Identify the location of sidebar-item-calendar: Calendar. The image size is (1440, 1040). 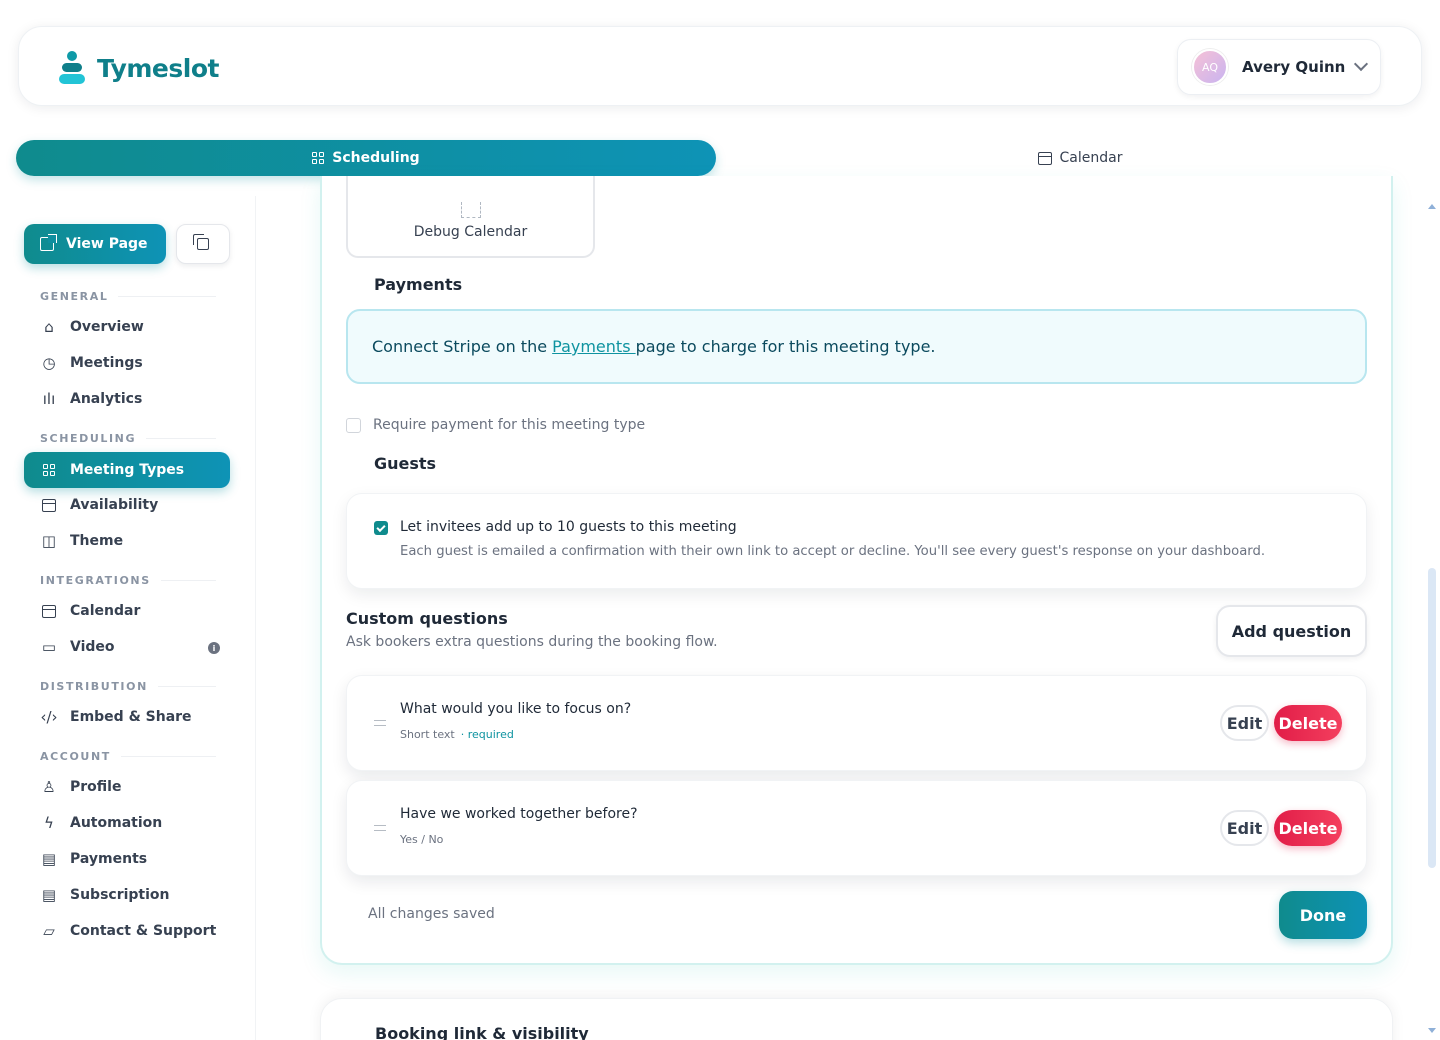
(127, 611).